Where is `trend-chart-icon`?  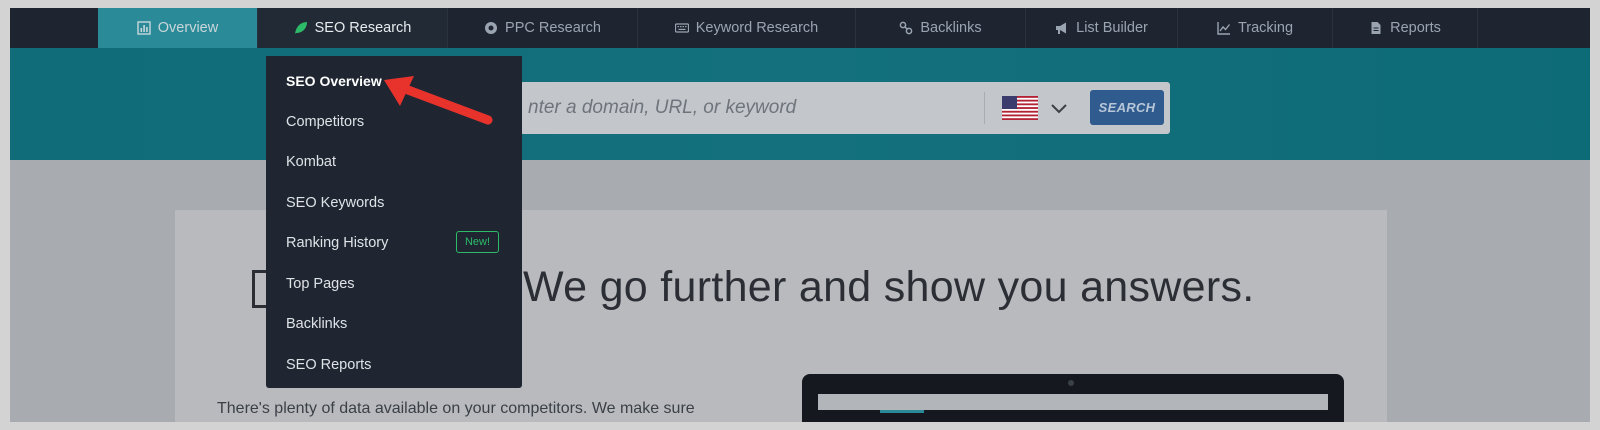
trend-chart-icon is located at coordinates (1224, 28).